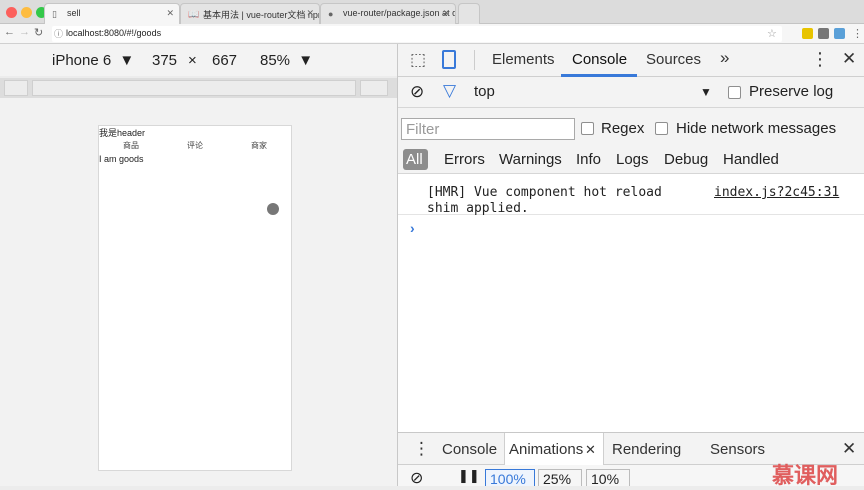  What do you see at coordinates (421, 449) in the screenshot?
I see `drawer-menu-icon: ⋮` at bounding box center [421, 449].